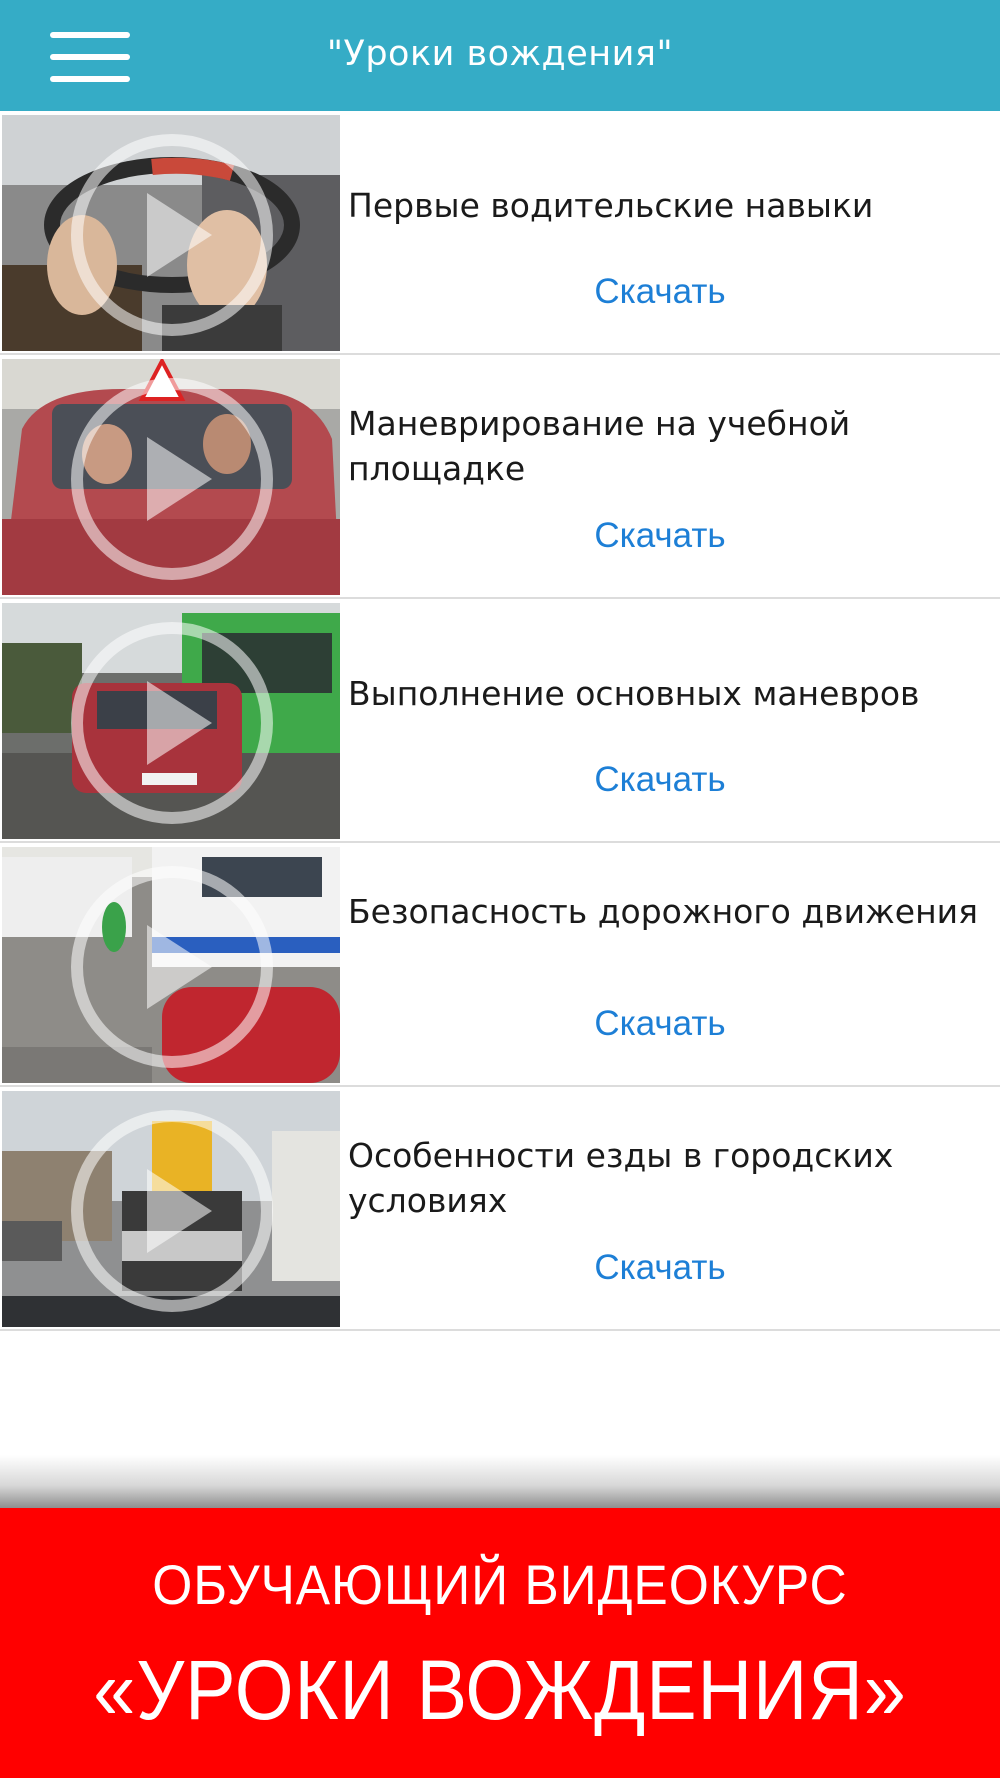  Describe the element at coordinates (634, 693) in the screenshot. I see `lesson-title: Выполнение основных маневров` at that location.